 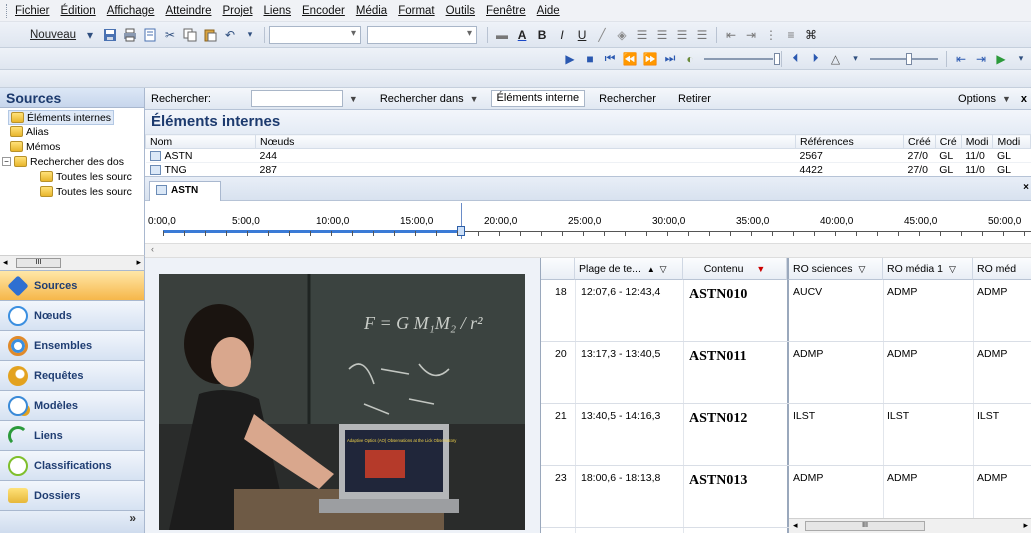 I want to click on menu-fenetre: Fenêtre, so click(x=506, y=11).